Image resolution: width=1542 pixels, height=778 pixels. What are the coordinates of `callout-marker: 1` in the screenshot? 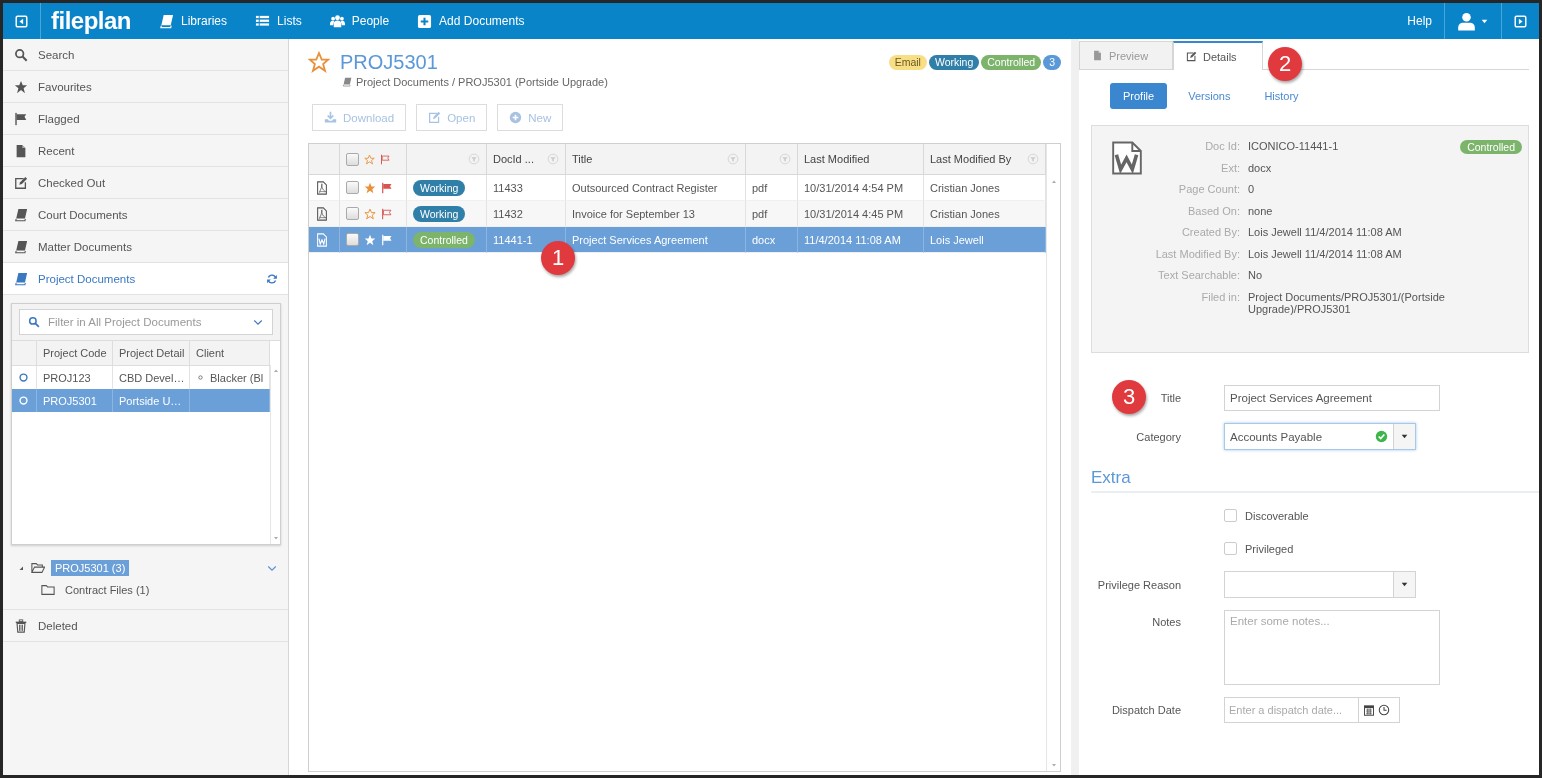 It's located at (558, 258).